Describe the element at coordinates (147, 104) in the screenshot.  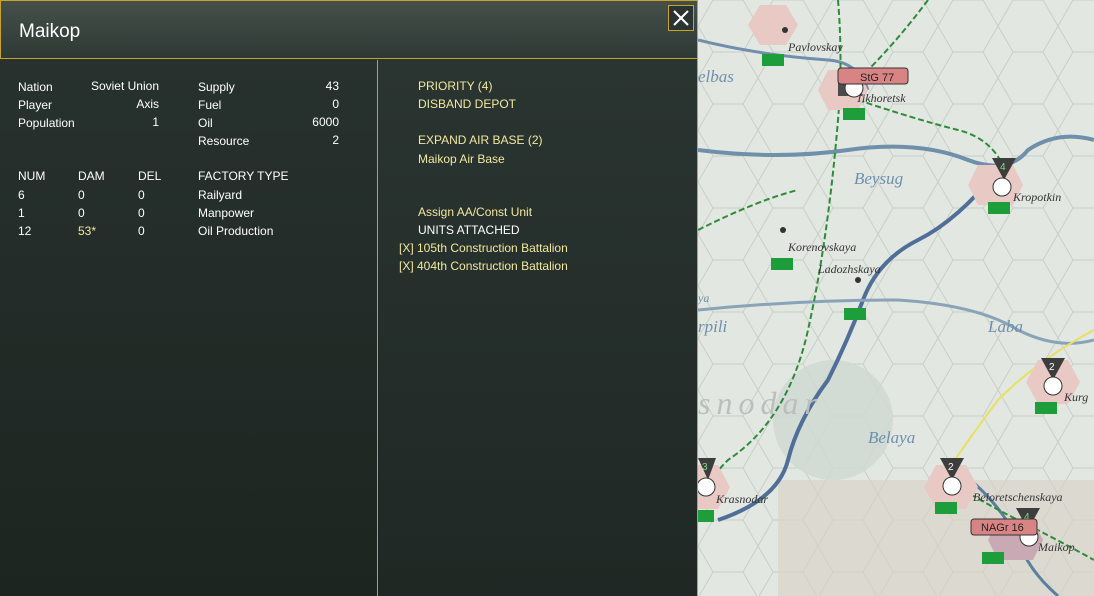
I see `player-value: Axis` at that location.